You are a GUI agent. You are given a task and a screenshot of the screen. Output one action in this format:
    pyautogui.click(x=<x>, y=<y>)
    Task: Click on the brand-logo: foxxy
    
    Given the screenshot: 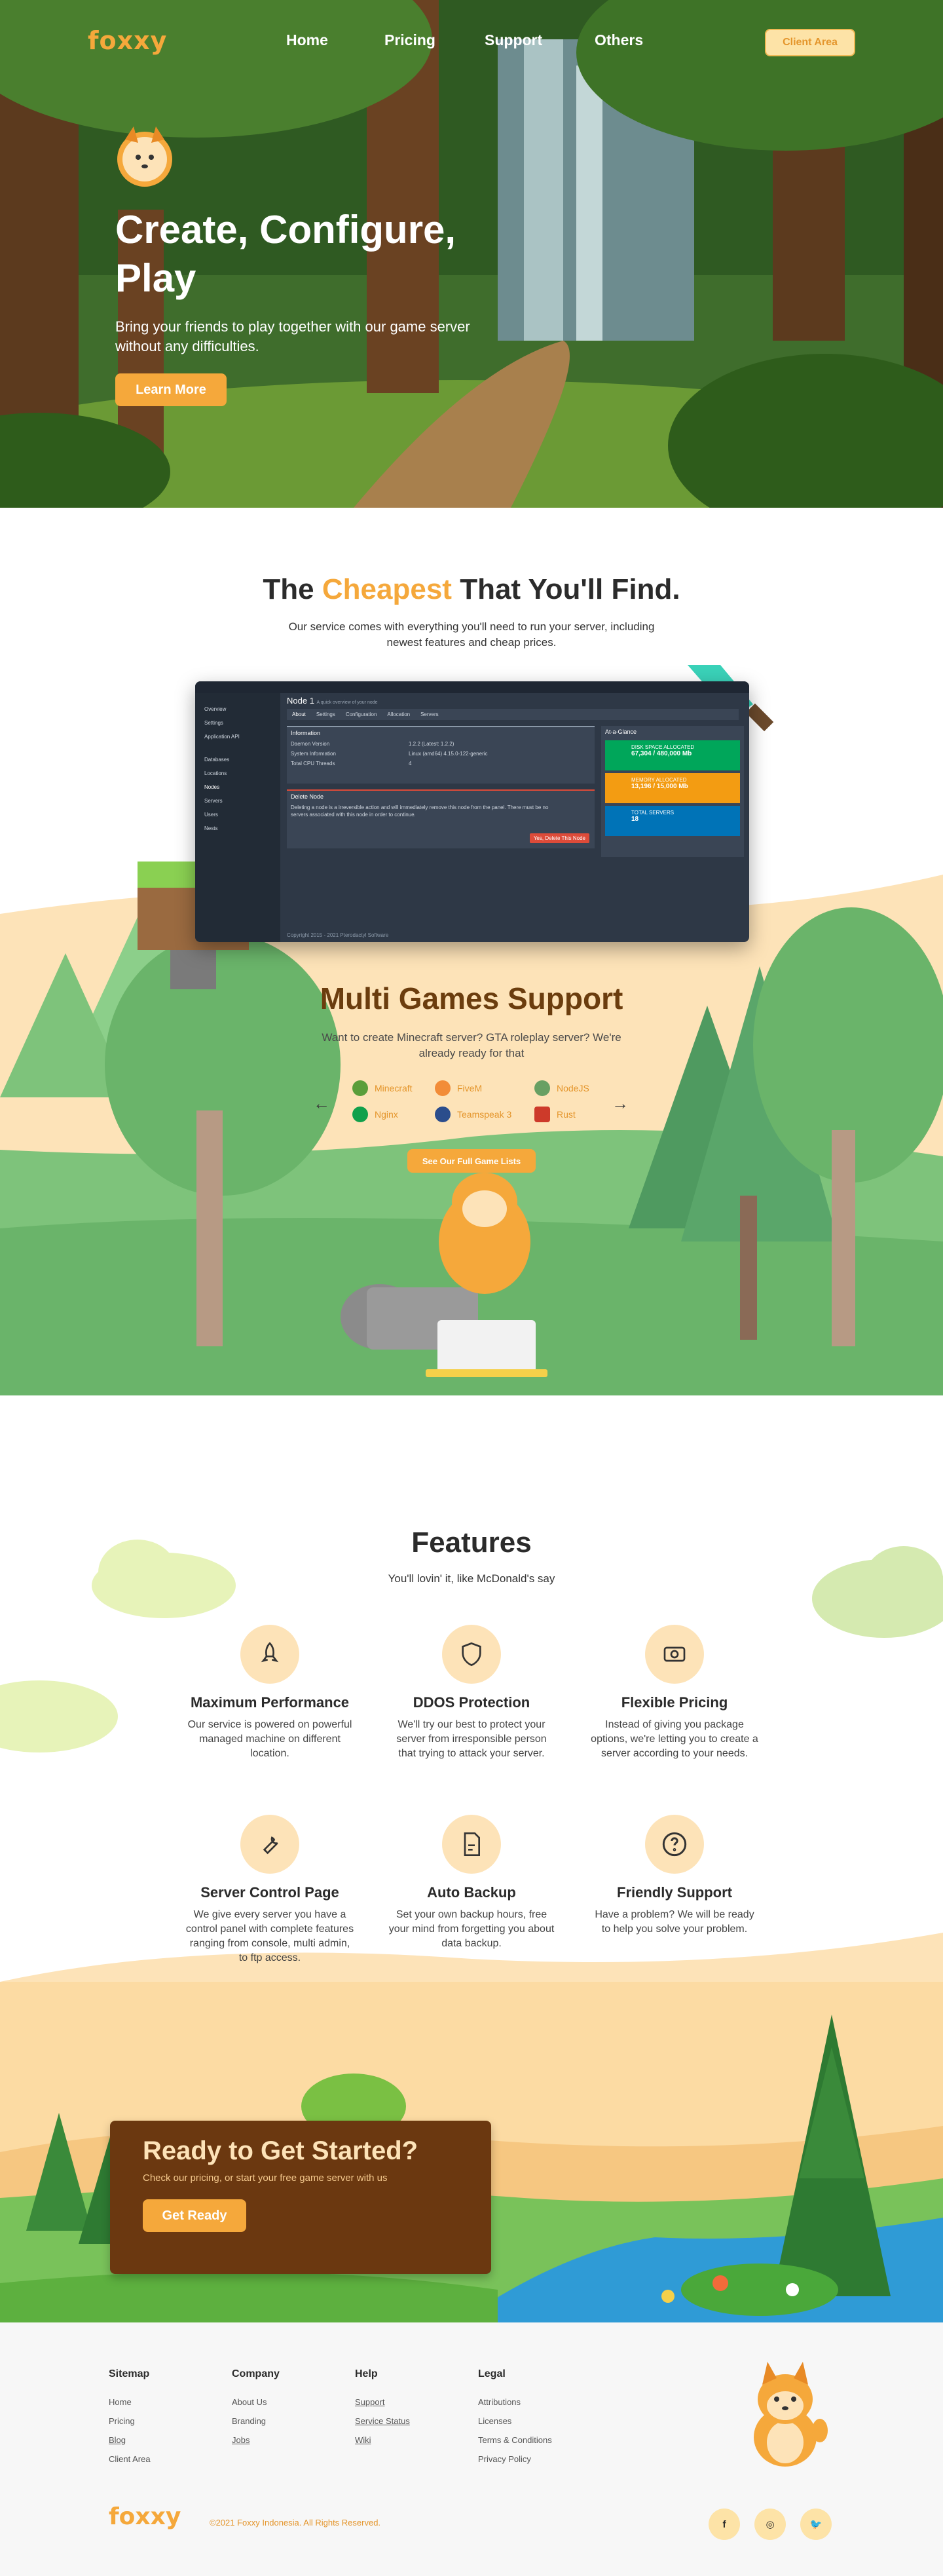 What is the action you would take?
    pyautogui.click(x=127, y=40)
    